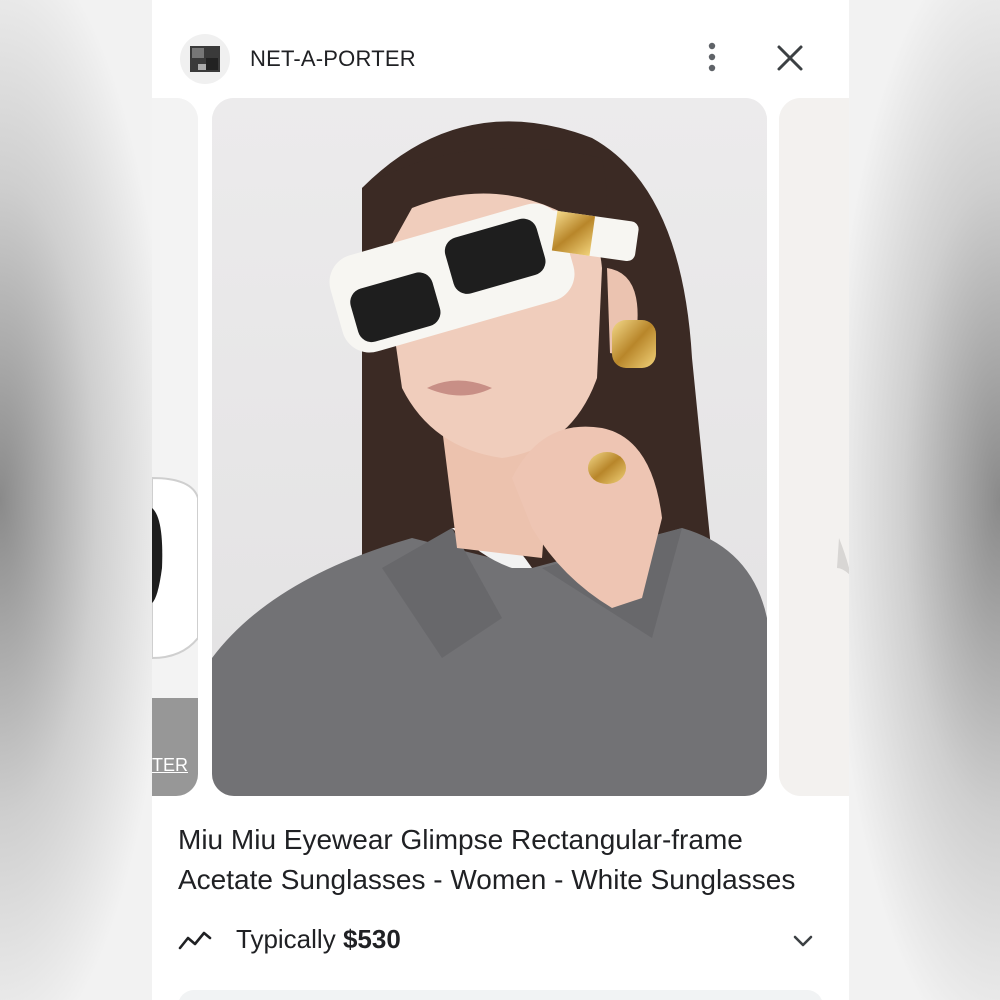 The image size is (1000, 1000). I want to click on price-amount: $530, so click(371, 939).